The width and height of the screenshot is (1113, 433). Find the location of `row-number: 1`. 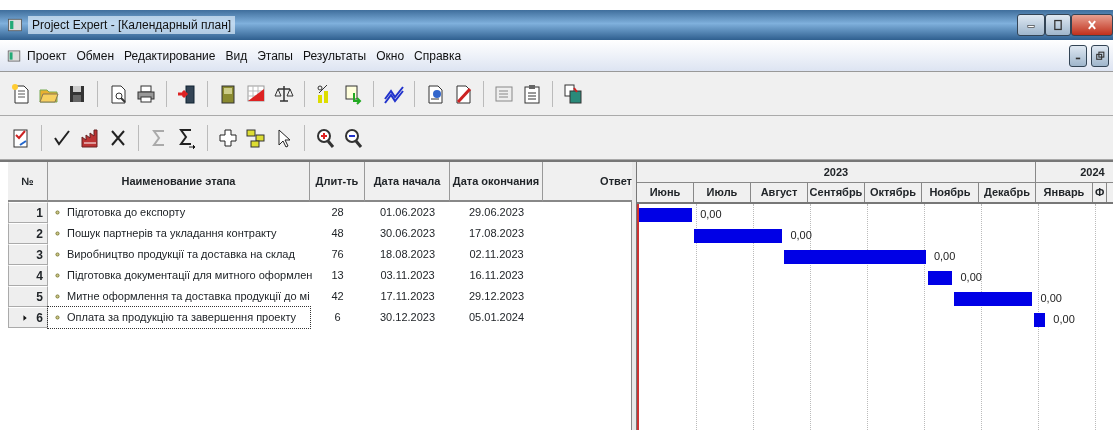

row-number: 1 is located at coordinates (28, 212).